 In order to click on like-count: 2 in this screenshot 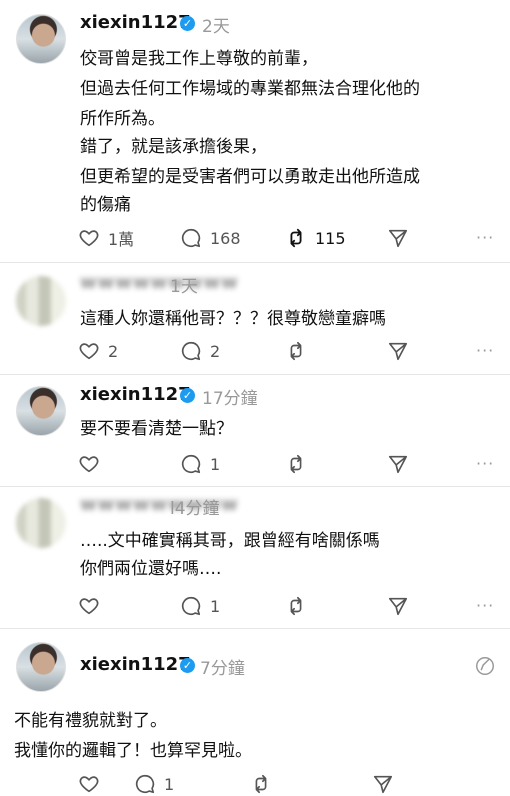, I will do `click(113, 351)`.